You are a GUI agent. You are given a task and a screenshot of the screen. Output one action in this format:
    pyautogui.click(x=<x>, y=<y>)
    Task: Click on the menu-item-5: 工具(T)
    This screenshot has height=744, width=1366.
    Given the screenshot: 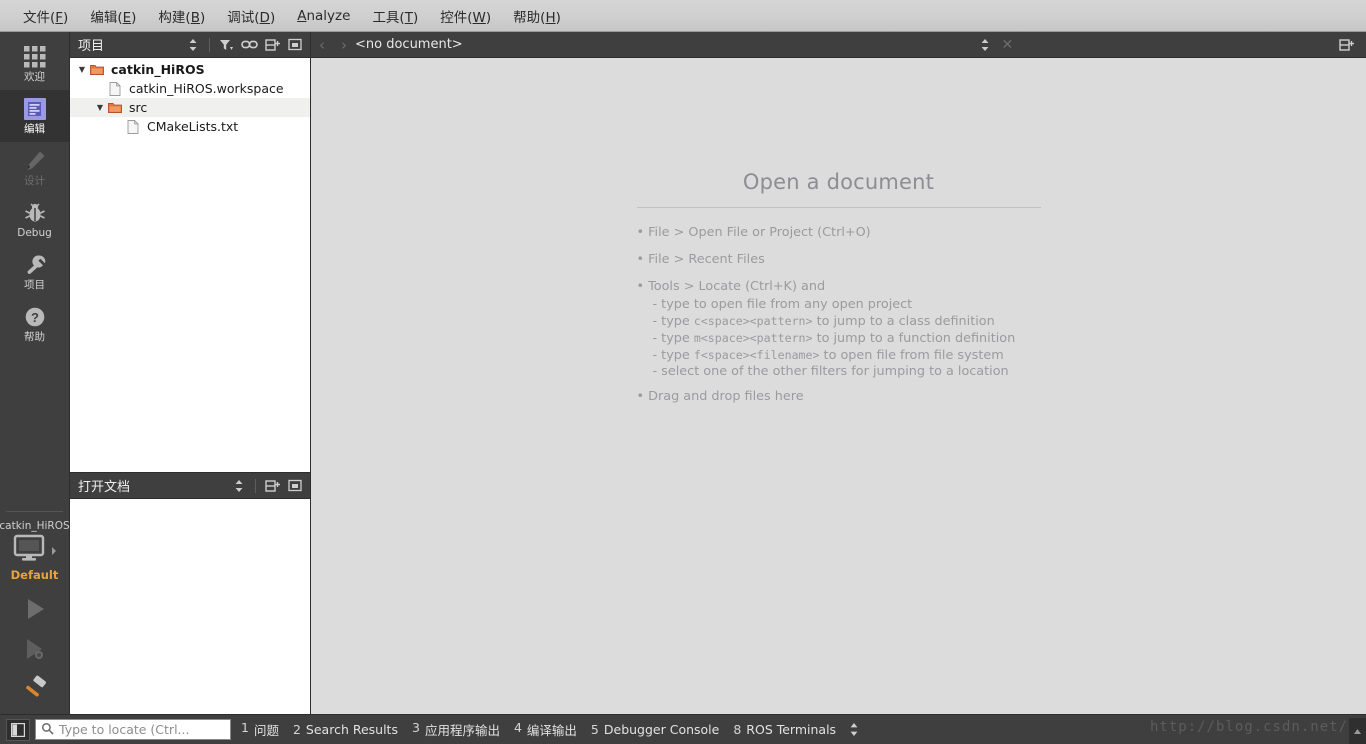 What is the action you would take?
    pyautogui.click(x=395, y=16)
    